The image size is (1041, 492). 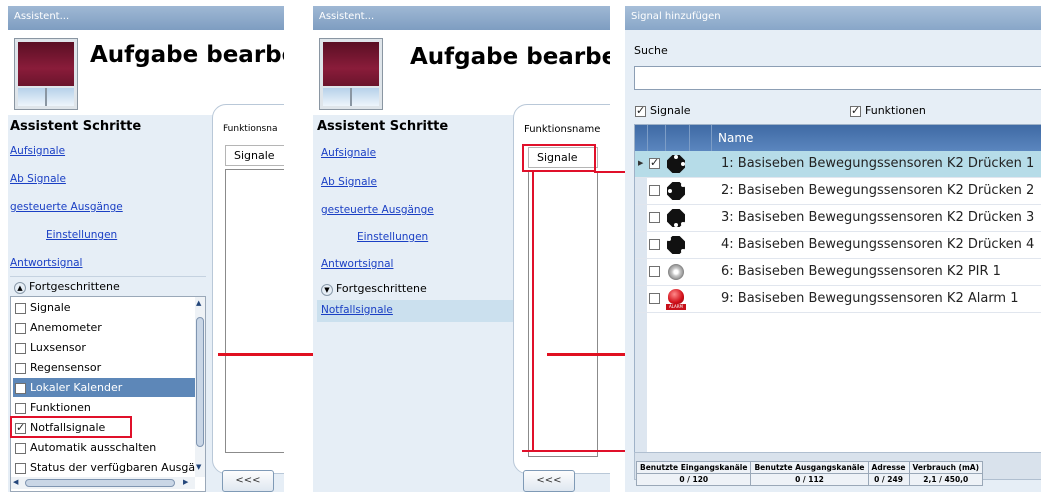 What do you see at coordinates (837, 78) in the screenshot?
I see `search-input` at bounding box center [837, 78].